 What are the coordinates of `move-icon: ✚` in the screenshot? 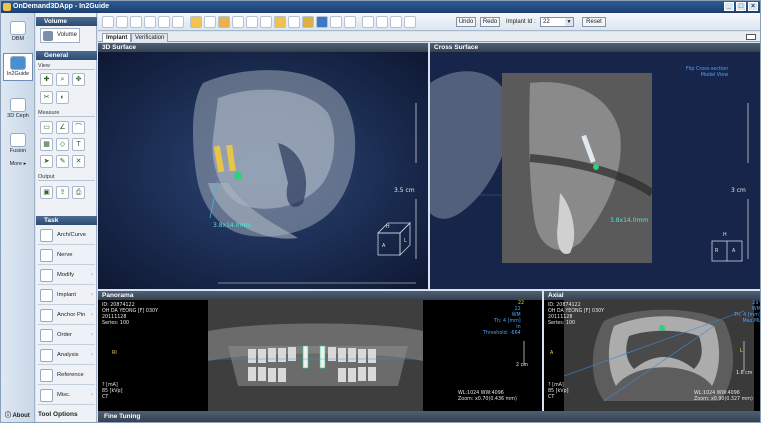 It's located at (46, 79).